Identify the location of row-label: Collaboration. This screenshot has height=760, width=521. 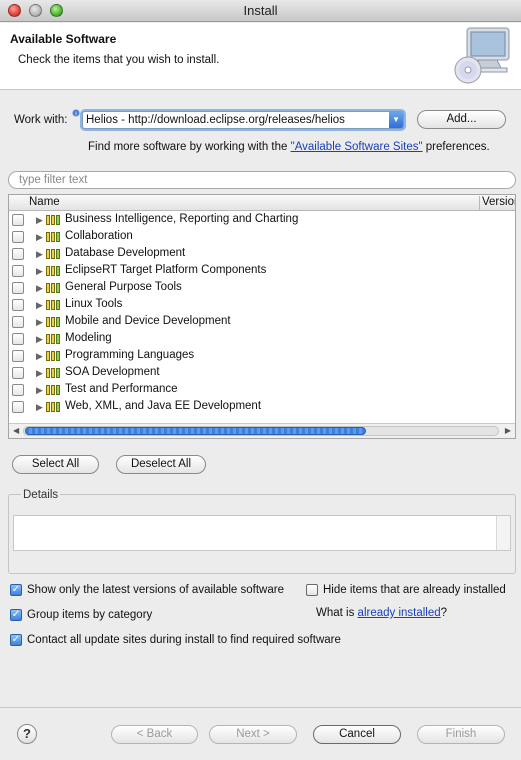
(99, 236).